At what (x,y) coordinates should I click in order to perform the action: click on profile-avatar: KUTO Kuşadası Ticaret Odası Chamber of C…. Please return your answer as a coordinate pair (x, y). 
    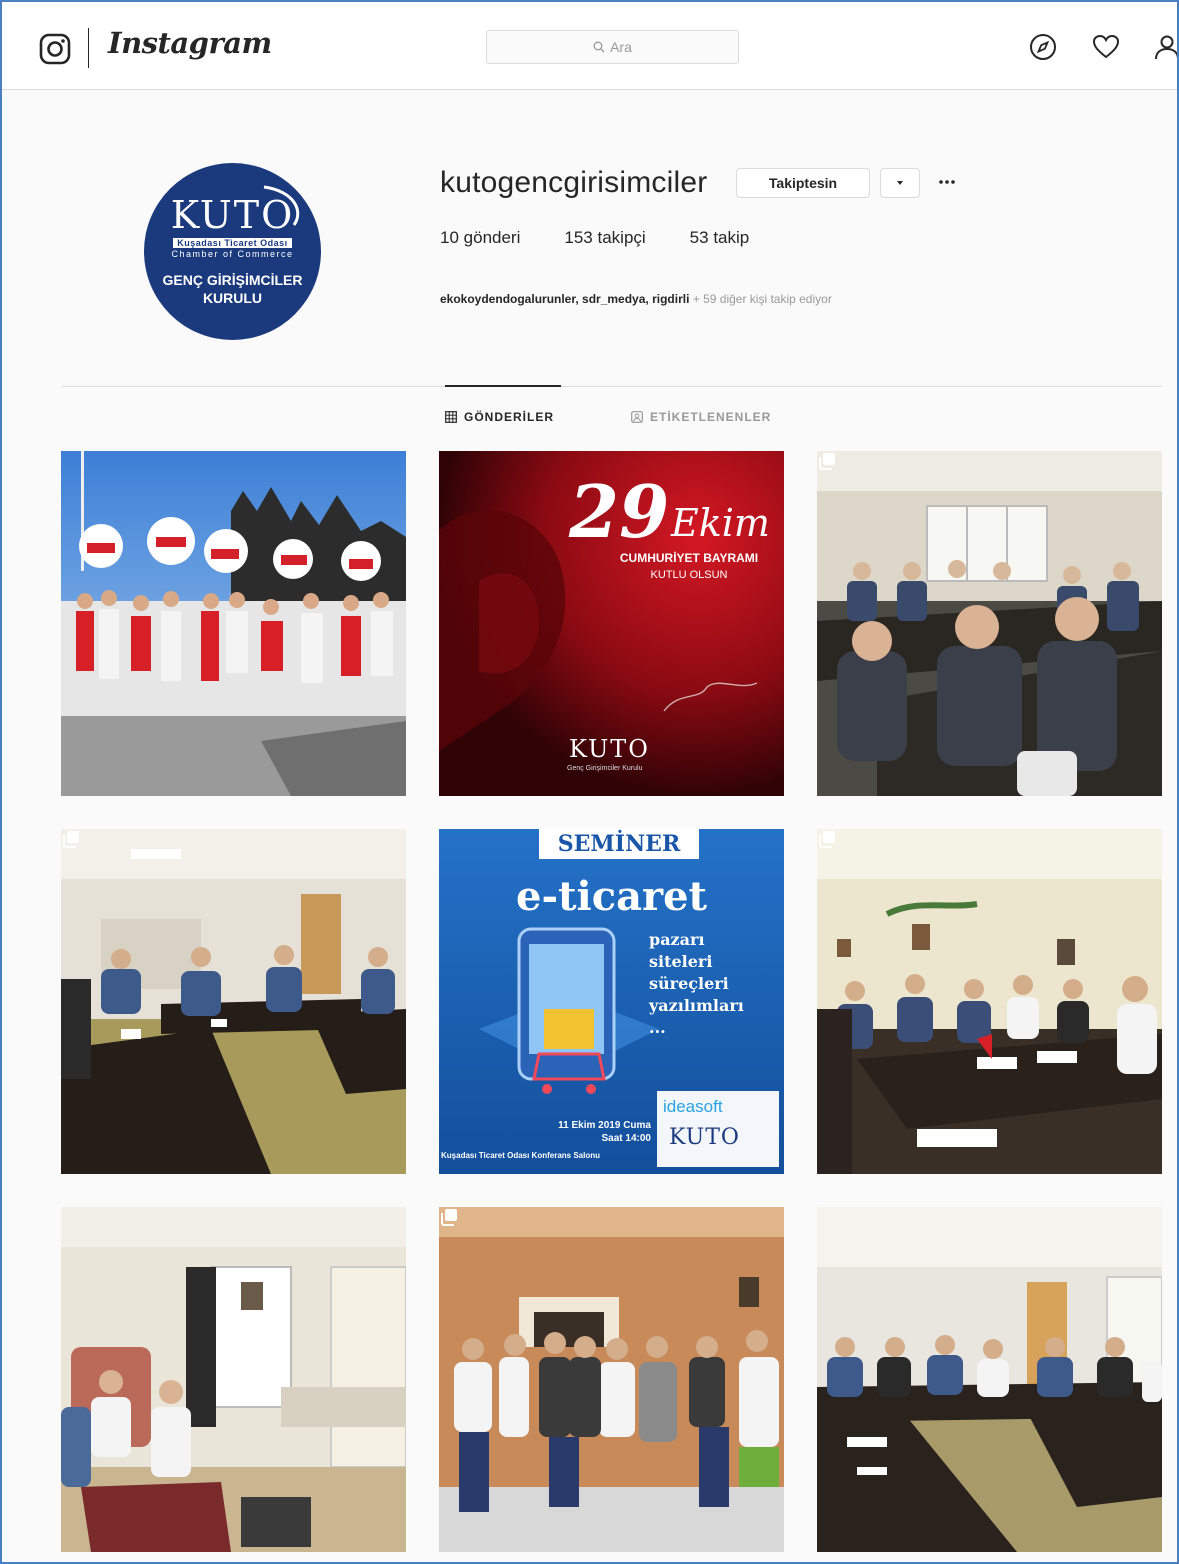
    Looking at the image, I should click on (232, 251).